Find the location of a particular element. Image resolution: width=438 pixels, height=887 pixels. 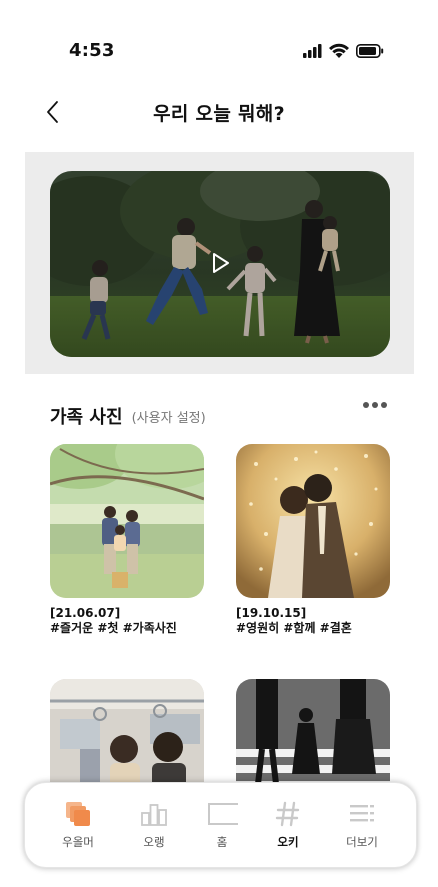

tab-oki: 오키 is located at coordinates (288, 825).